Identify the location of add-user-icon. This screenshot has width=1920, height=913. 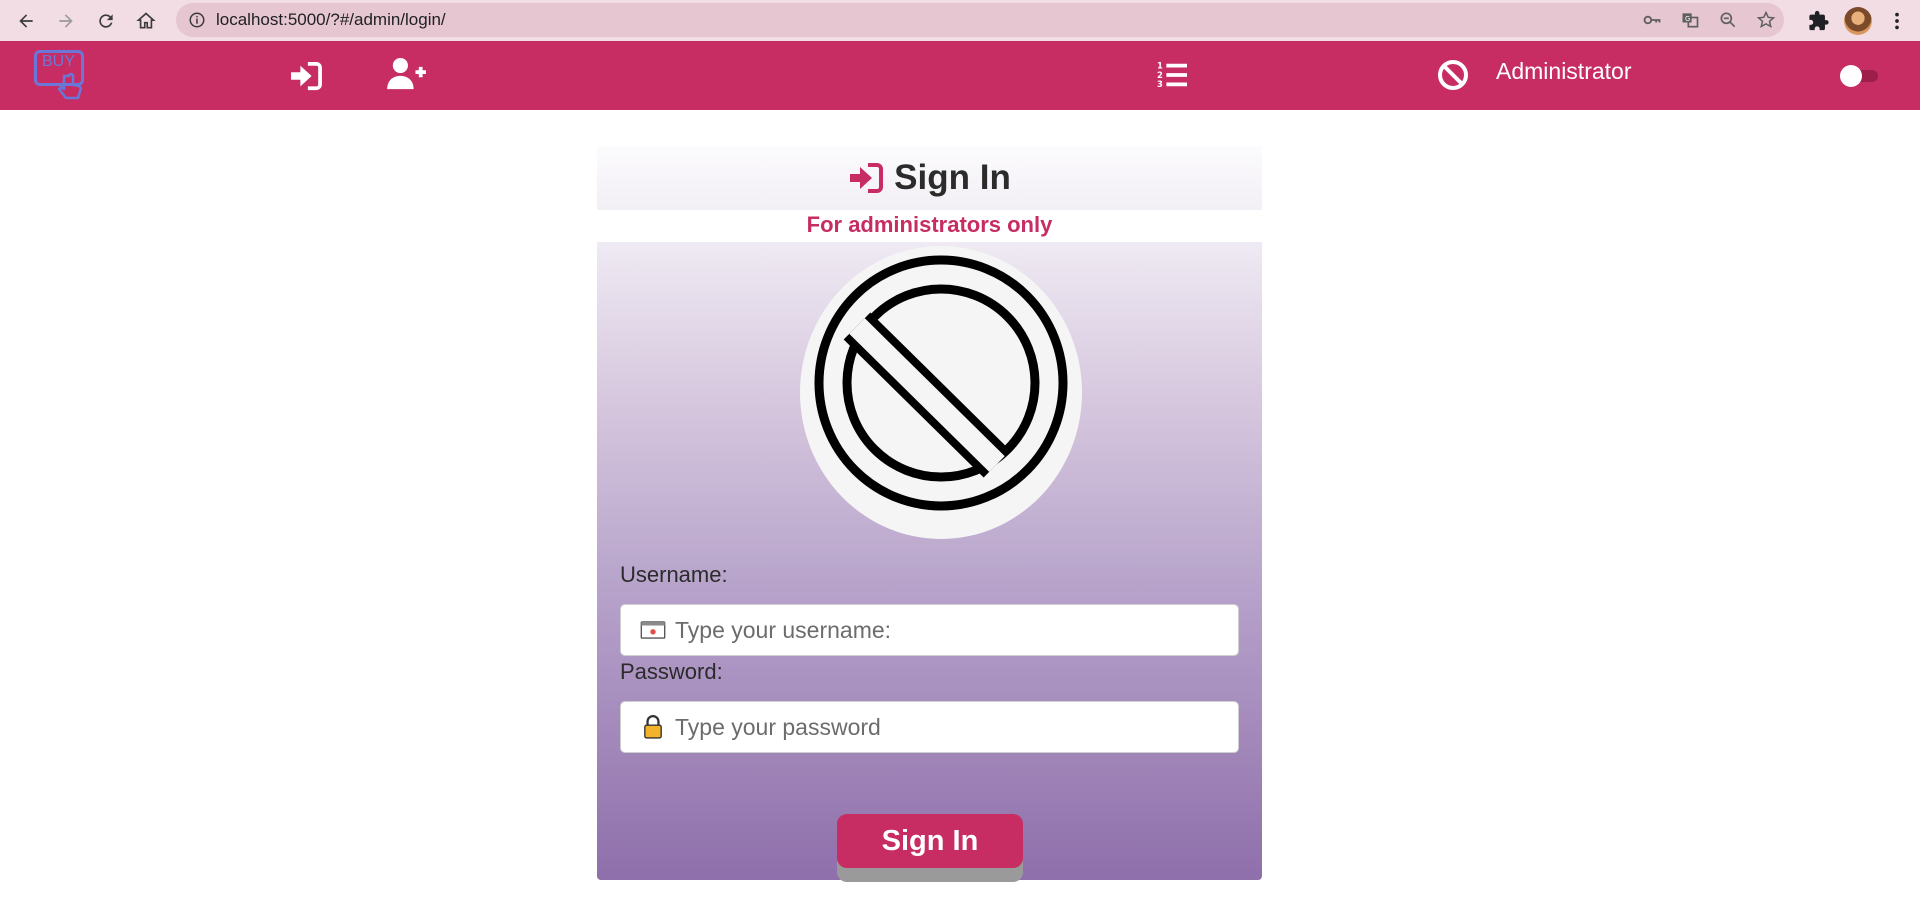
(406, 73).